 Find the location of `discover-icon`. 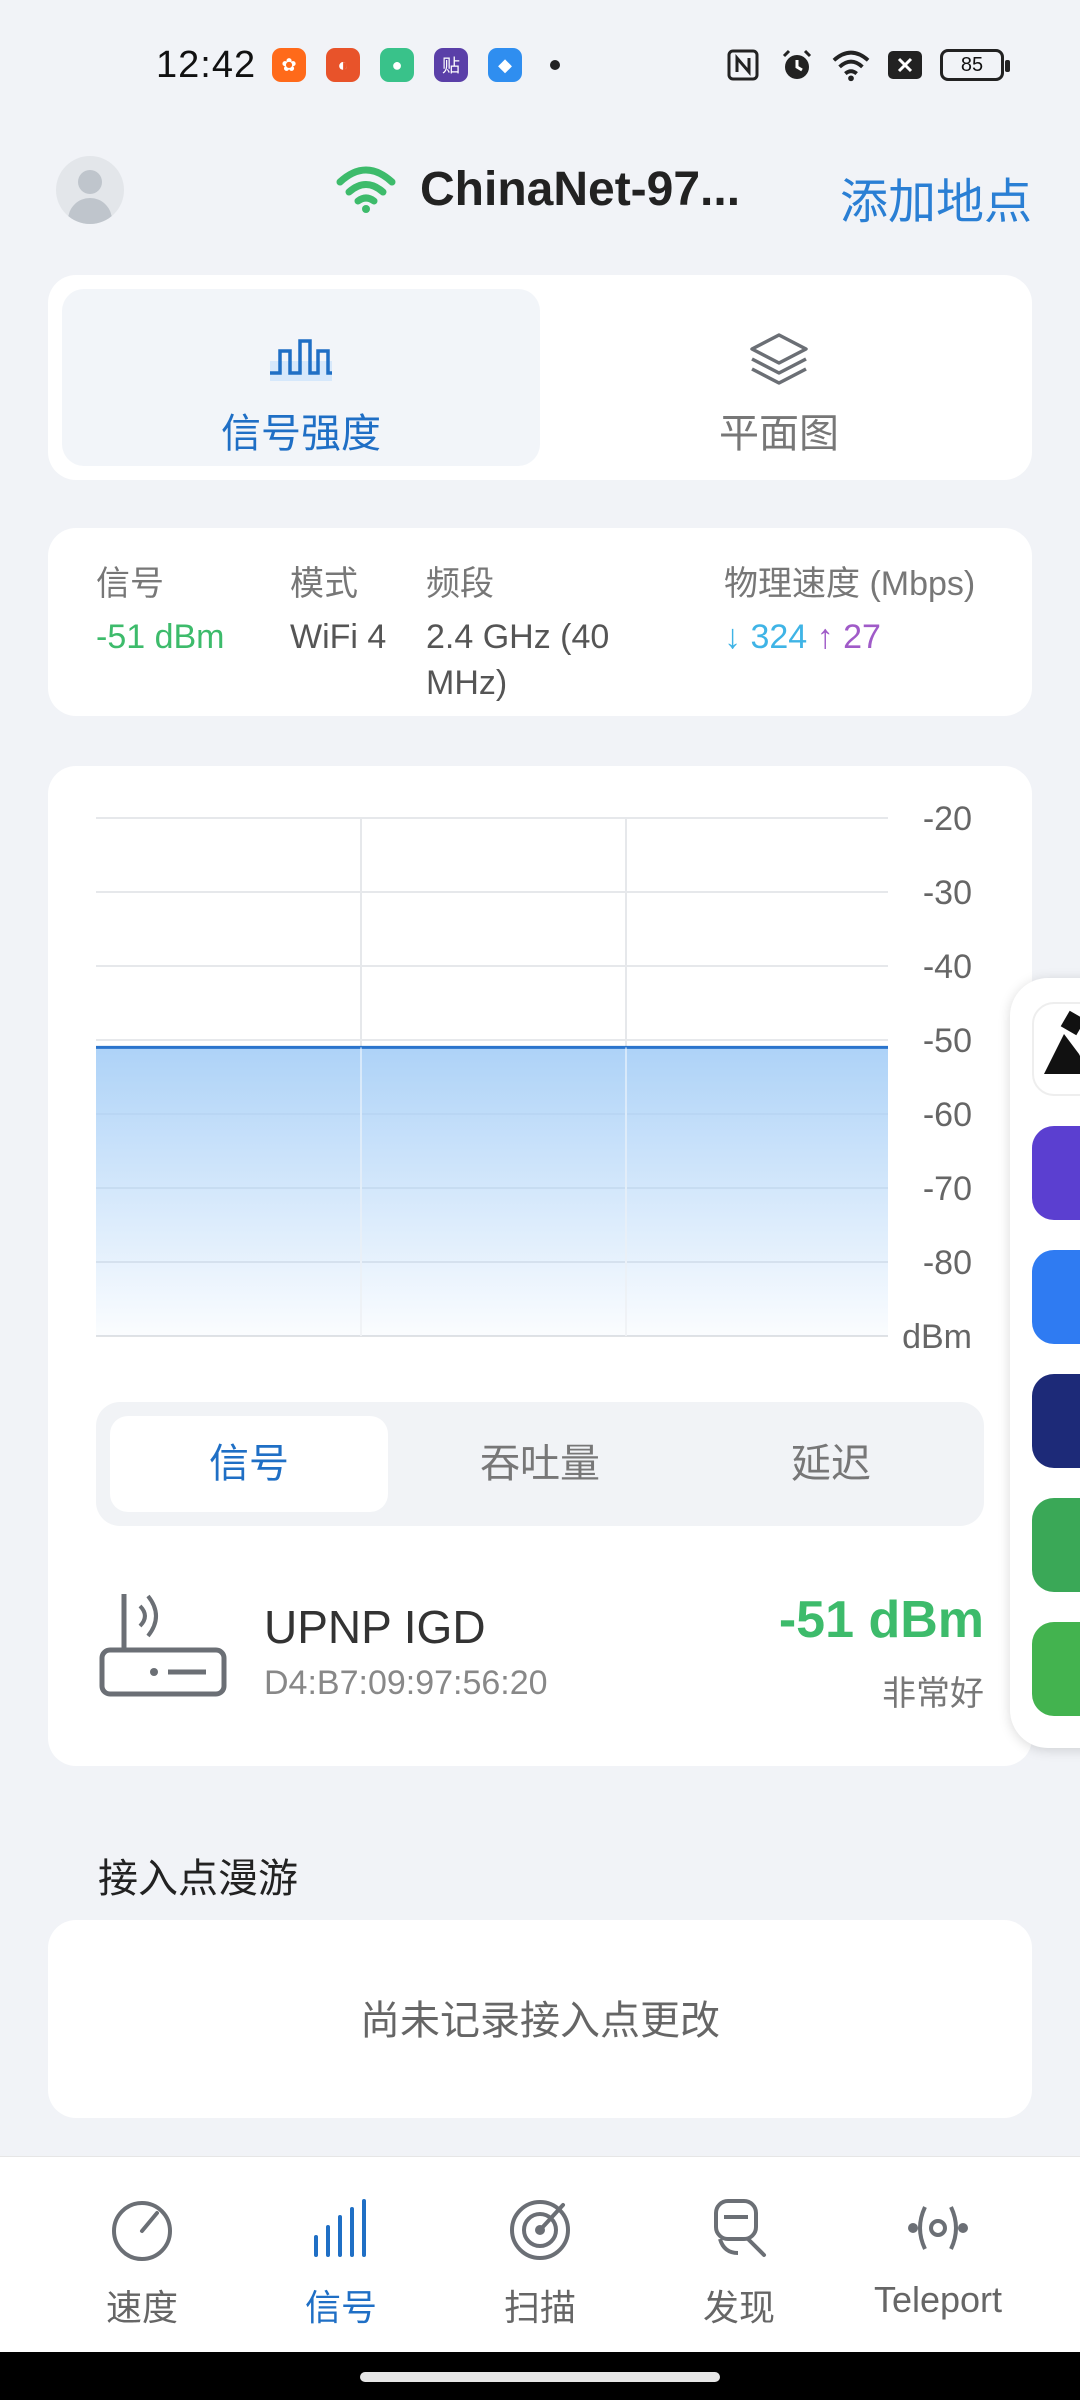

discover-icon is located at coordinates (740, 2228).